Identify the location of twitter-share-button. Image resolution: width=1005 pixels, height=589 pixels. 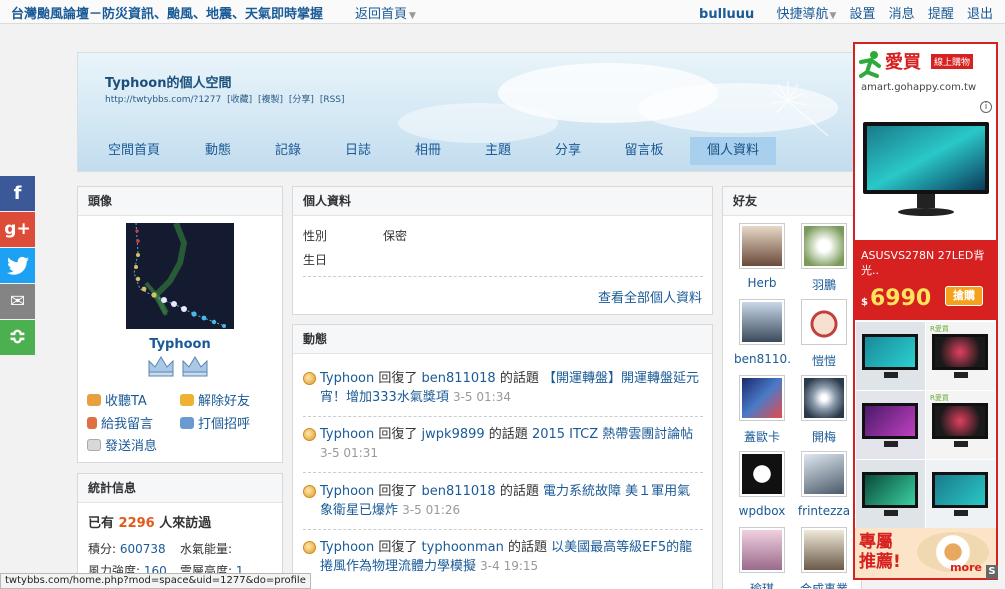
(17, 265).